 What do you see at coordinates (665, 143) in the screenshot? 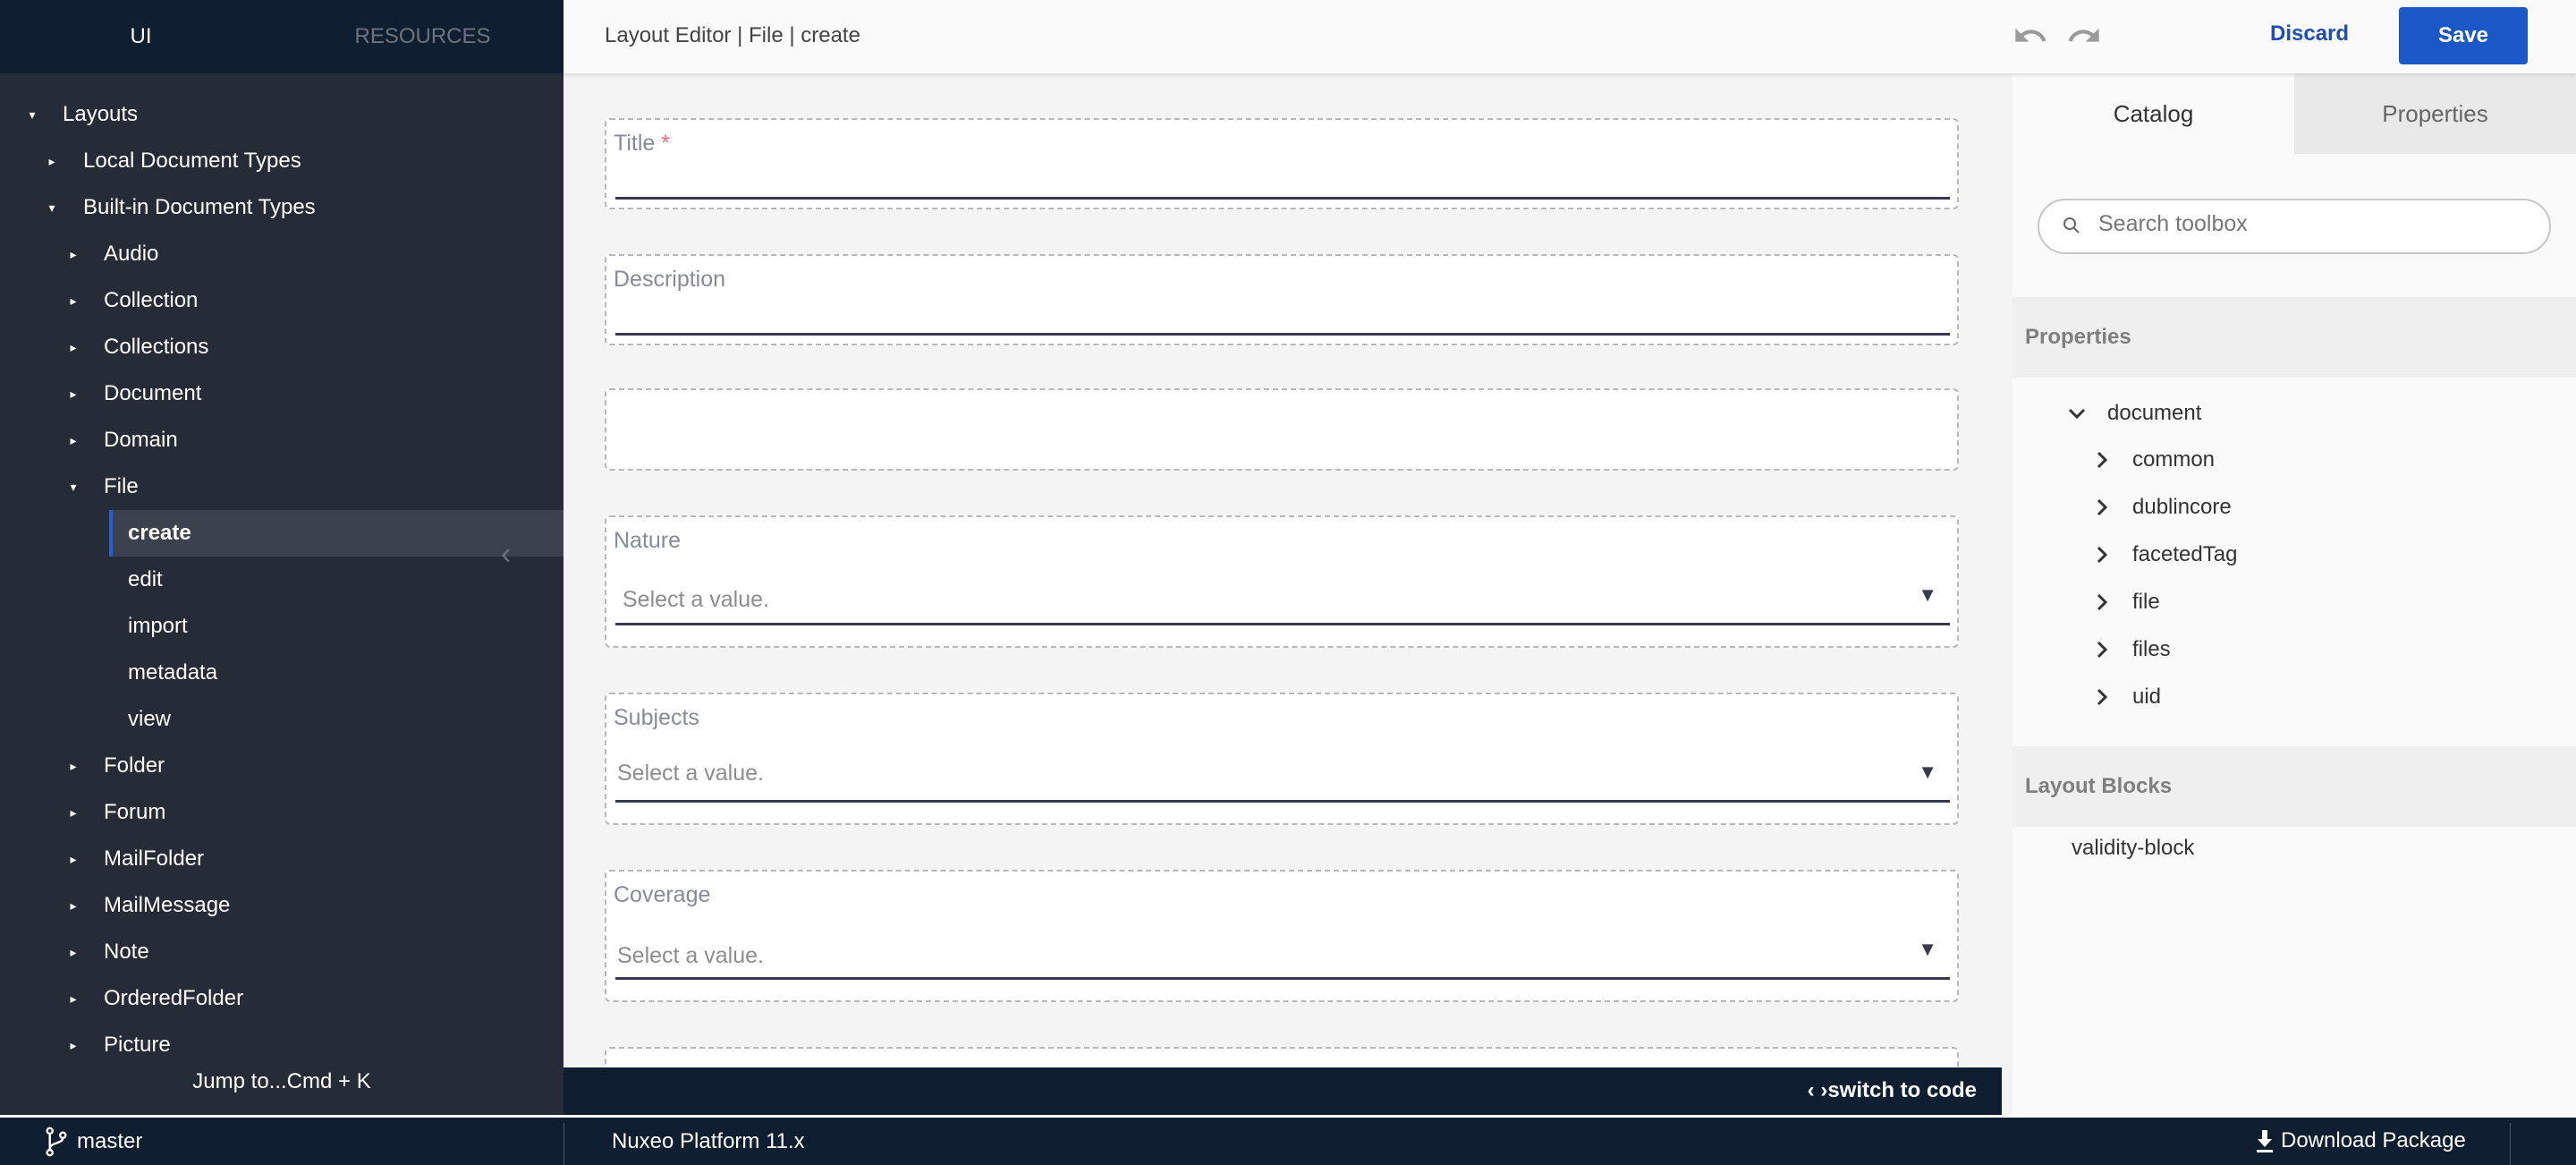
I see `required-mark: *` at bounding box center [665, 143].